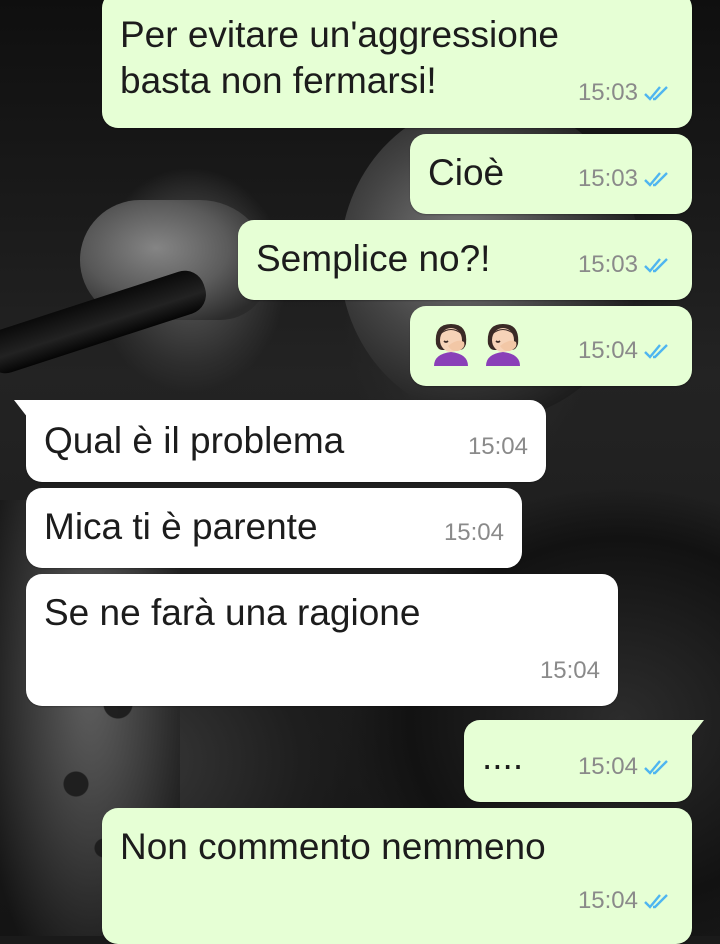 This screenshot has width=720, height=944. What do you see at coordinates (373, 258) in the screenshot?
I see `message-text: Semplice no?!` at bounding box center [373, 258].